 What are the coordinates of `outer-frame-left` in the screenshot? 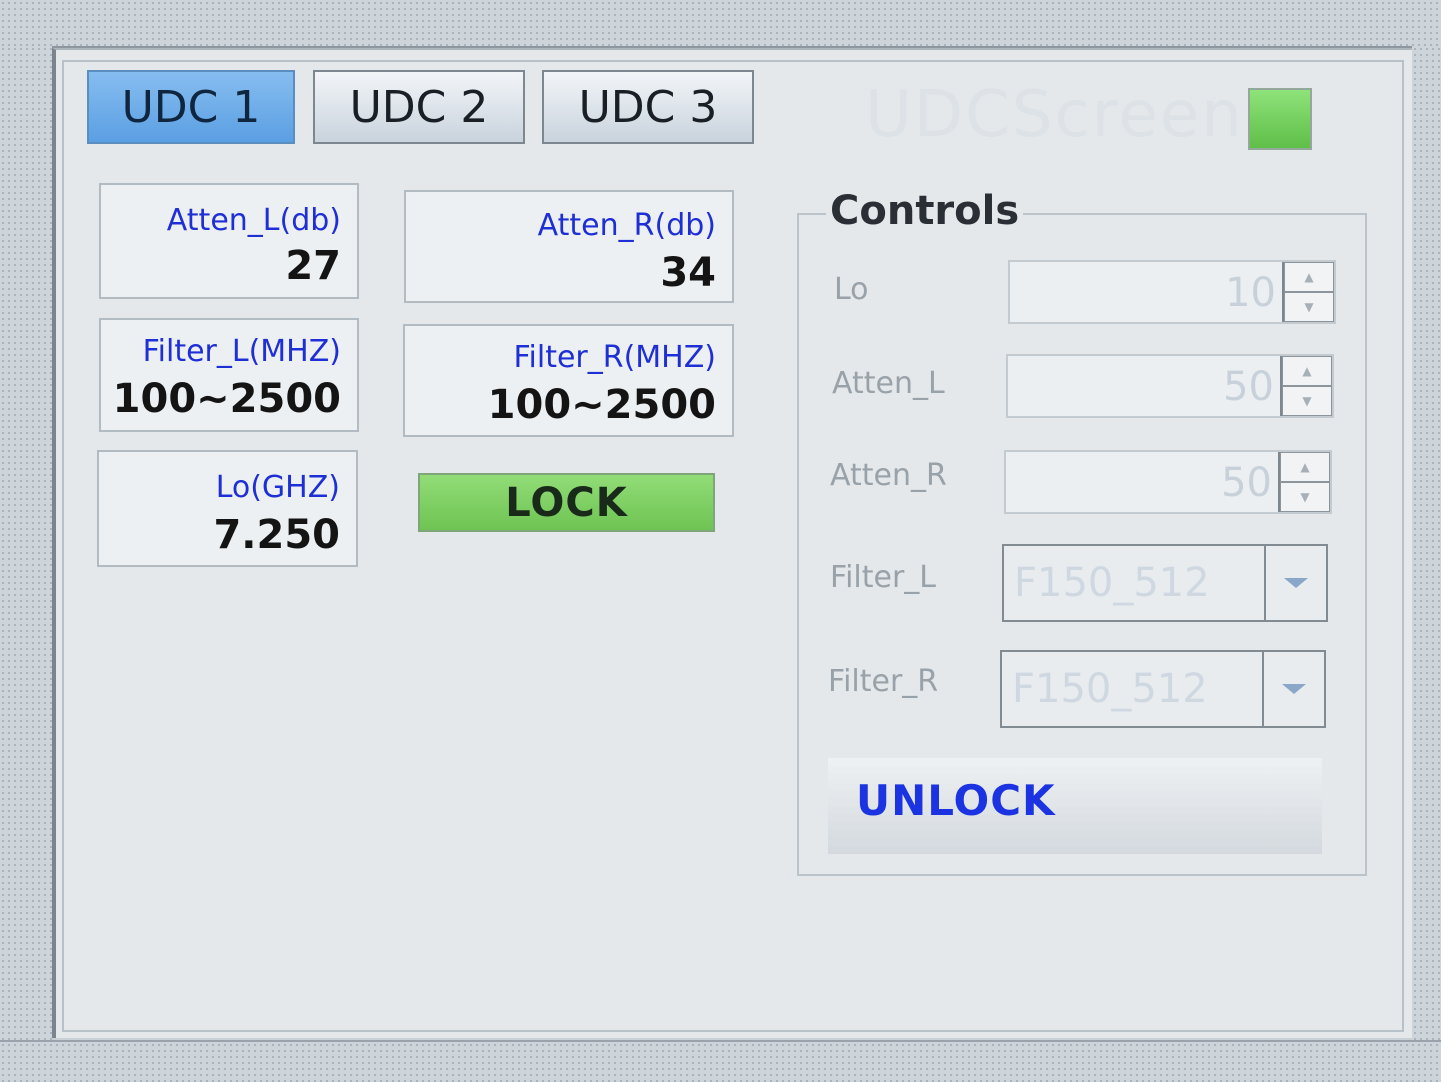 It's located at (26, 563).